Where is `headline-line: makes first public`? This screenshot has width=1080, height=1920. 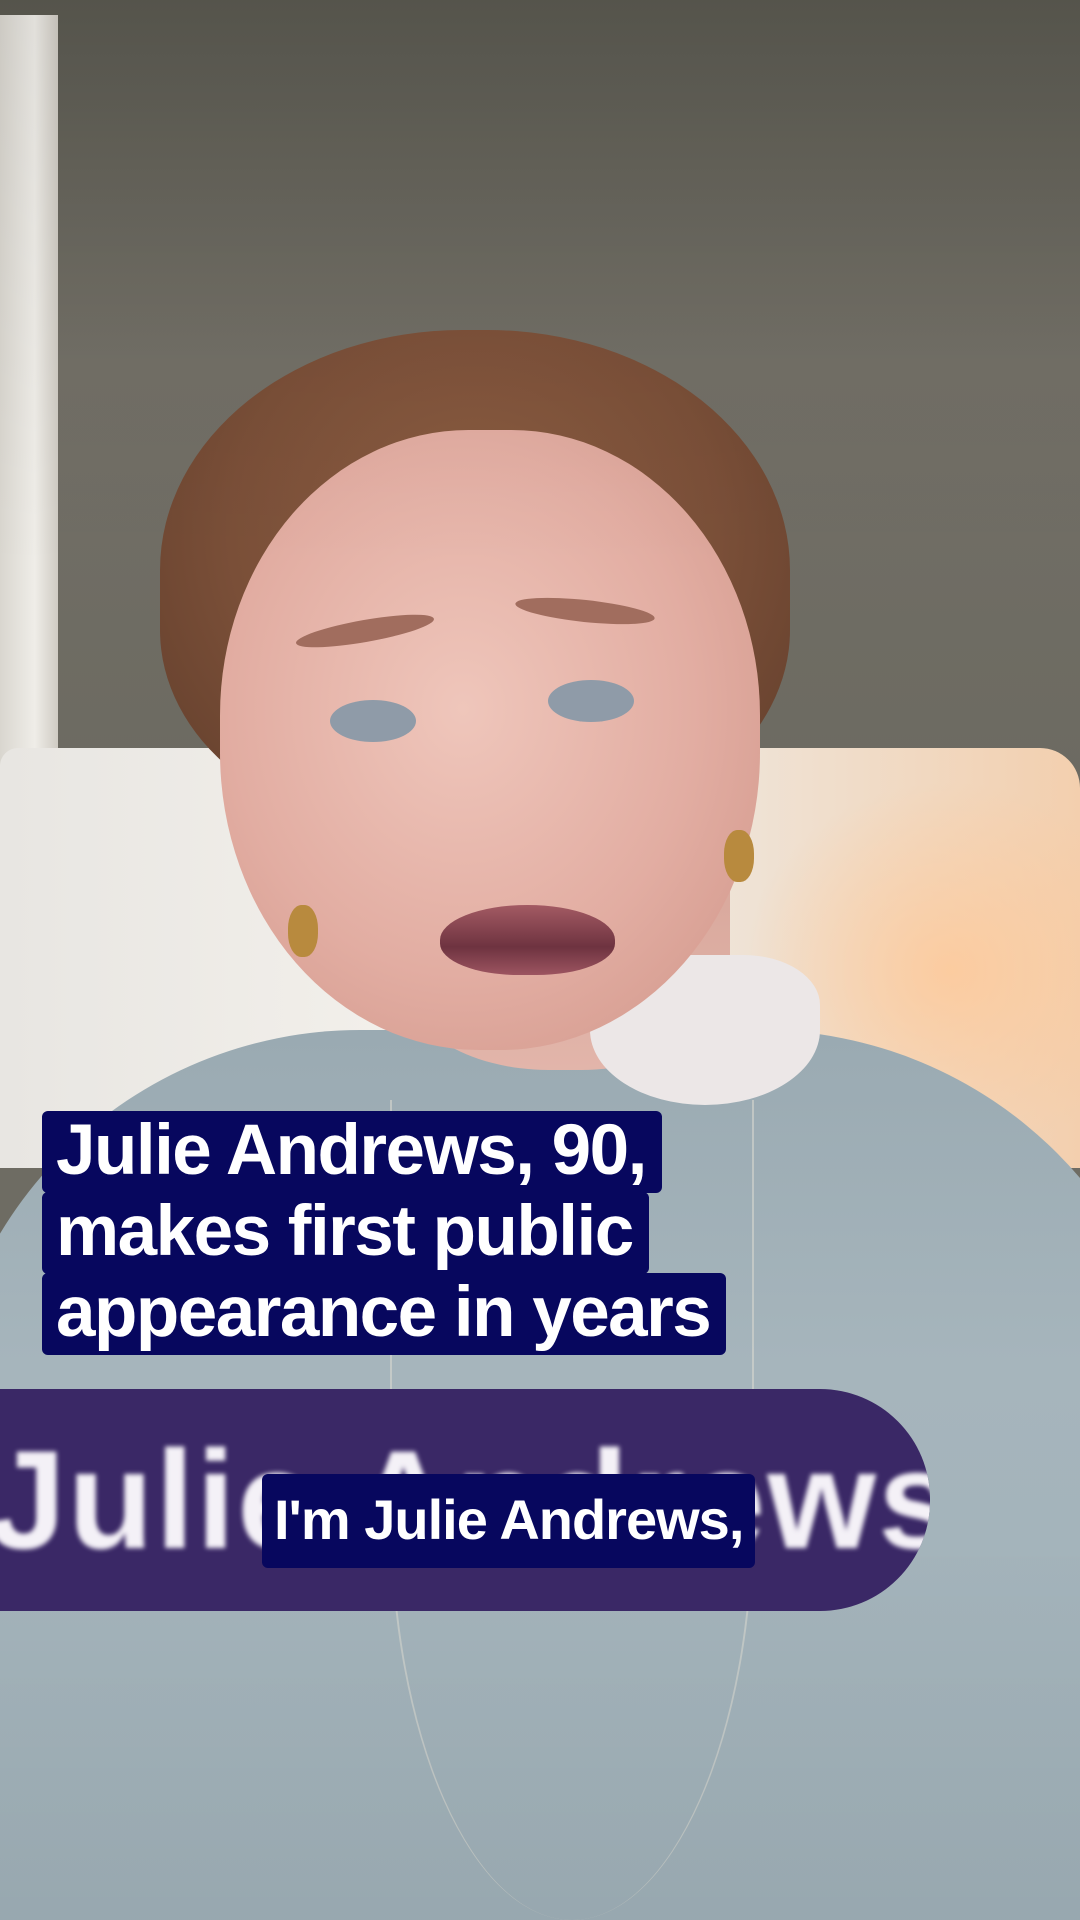
headline-line: makes first public is located at coordinates (345, 1233).